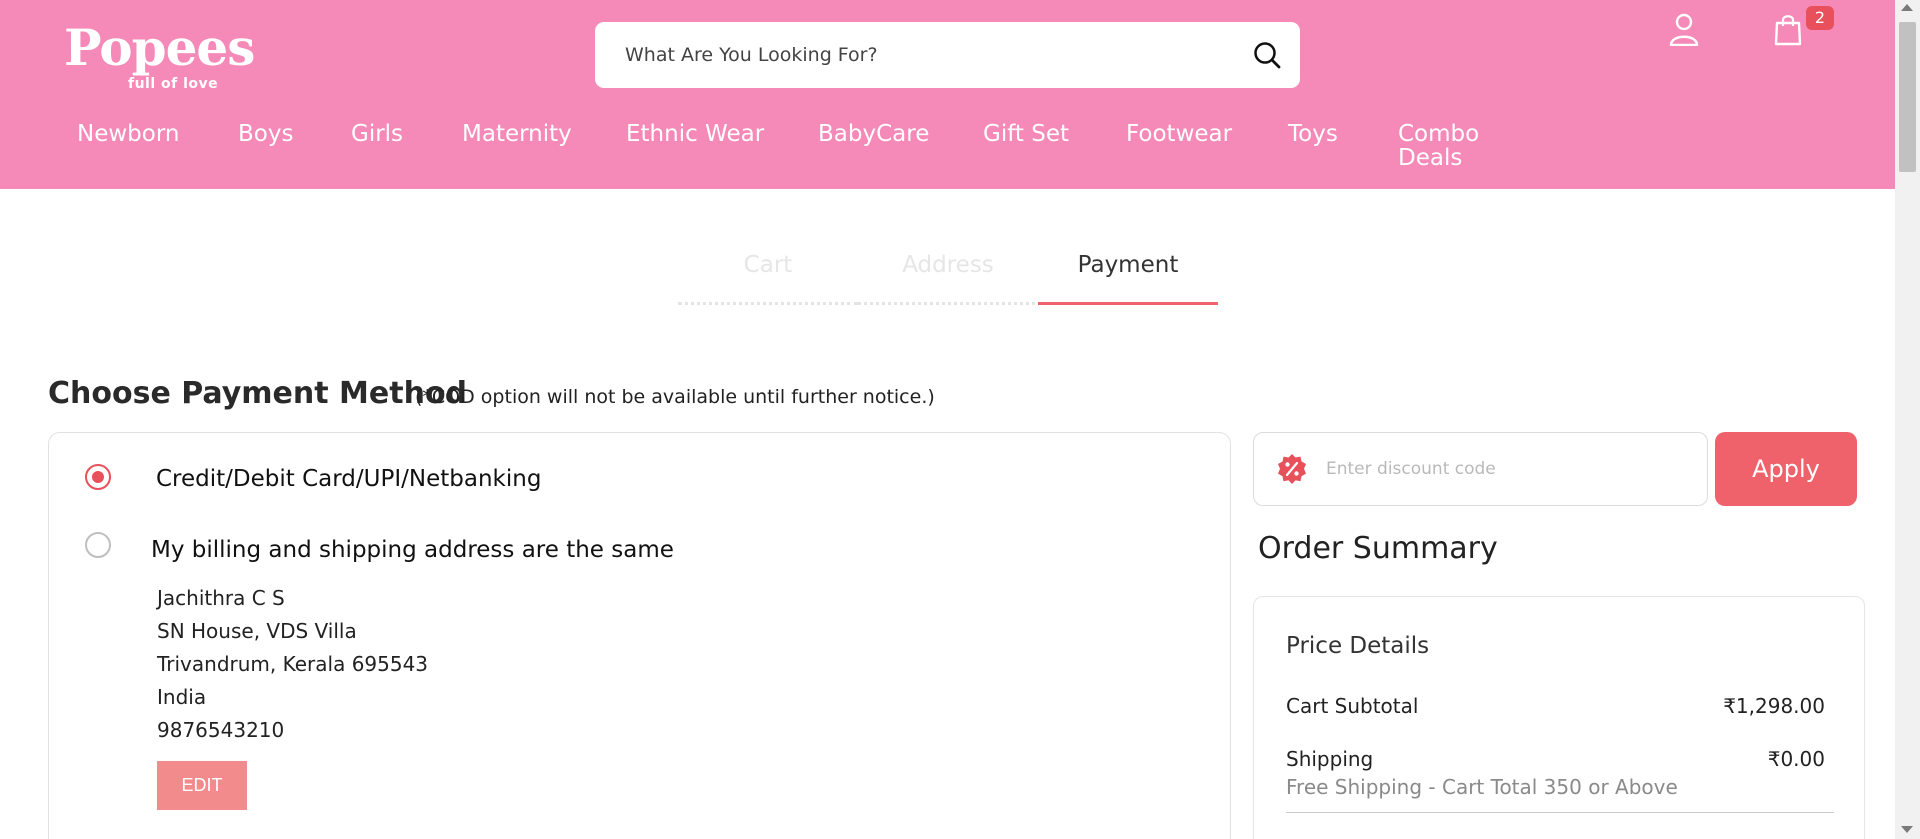  What do you see at coordinates (1560, 812) in the screenshot?
I see `price-divider` at bounding box center [1560, 812].